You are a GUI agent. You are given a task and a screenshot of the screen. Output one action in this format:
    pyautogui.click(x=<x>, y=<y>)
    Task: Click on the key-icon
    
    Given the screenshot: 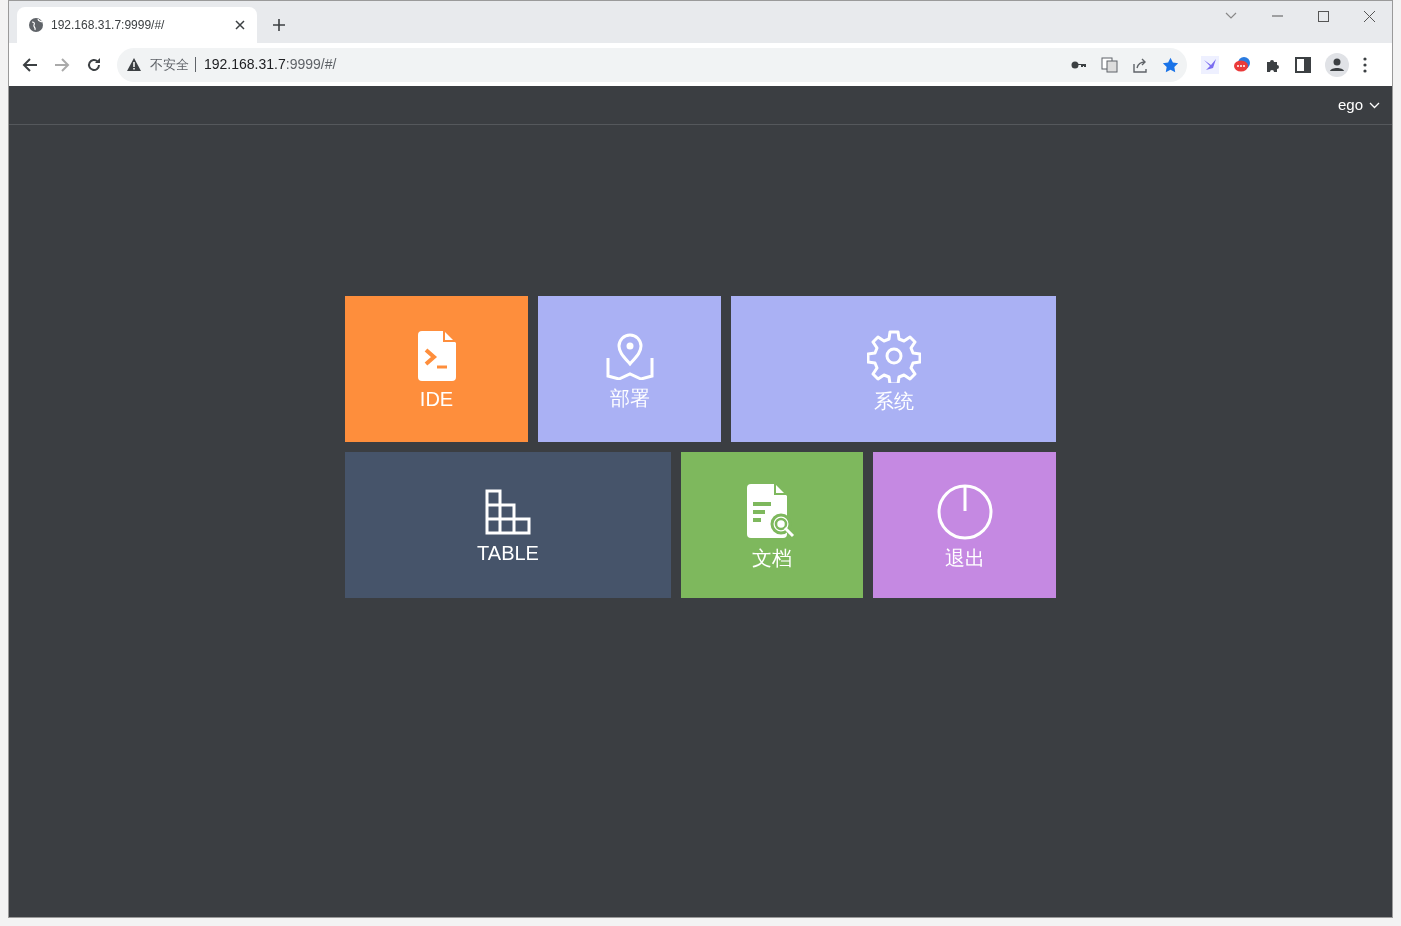 What is the action you would take?
    pyautogui.click(x=1079, y=64)
    